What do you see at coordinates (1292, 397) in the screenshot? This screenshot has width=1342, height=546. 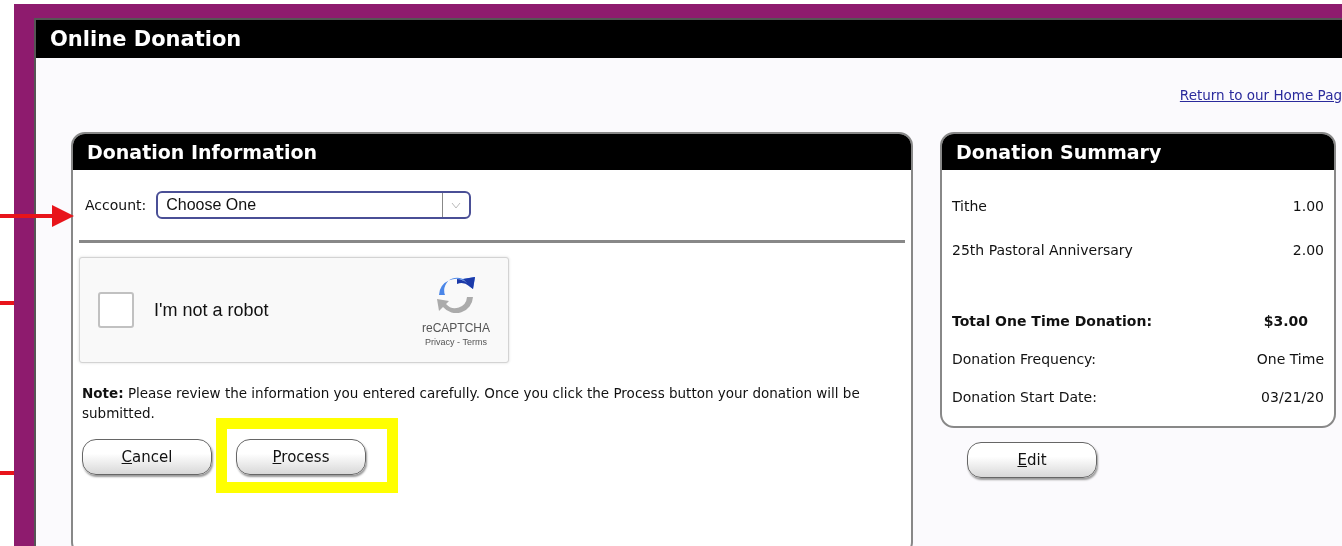 I see `summary-value: 03/21/20` at bounding box center [1292, 397].